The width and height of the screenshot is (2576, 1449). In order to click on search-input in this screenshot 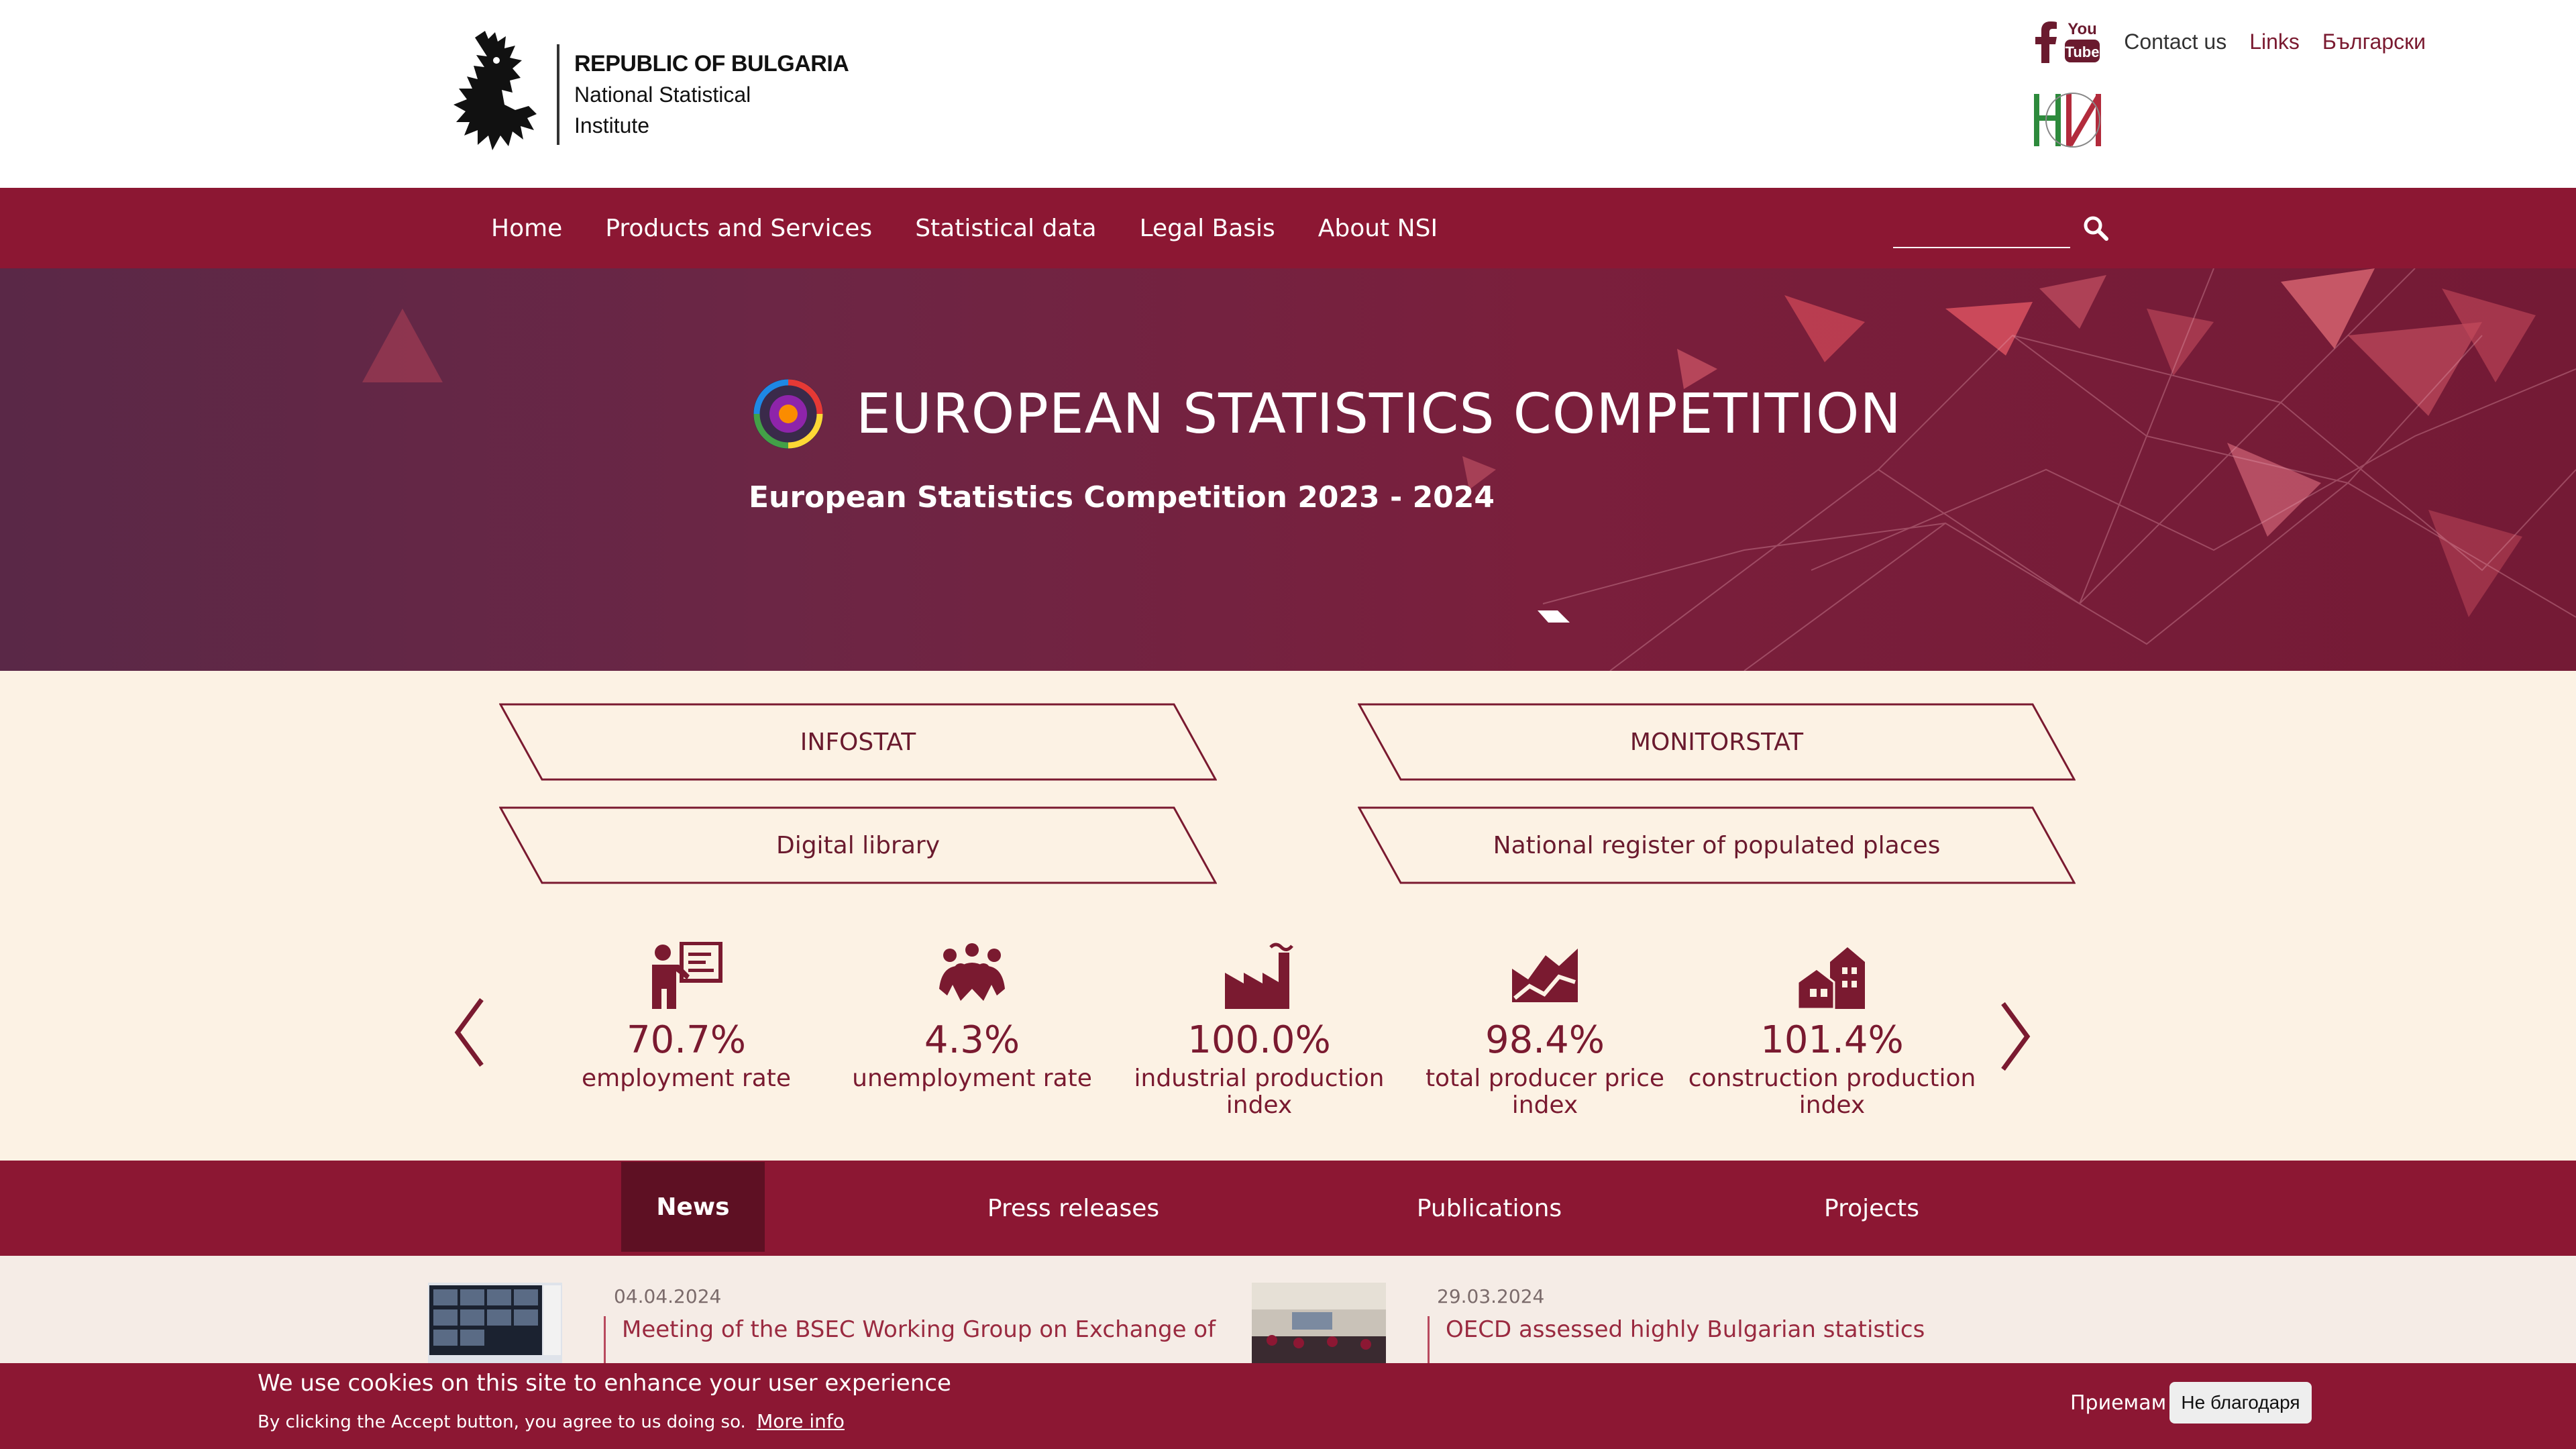, I will do `click(1981, 231)`.